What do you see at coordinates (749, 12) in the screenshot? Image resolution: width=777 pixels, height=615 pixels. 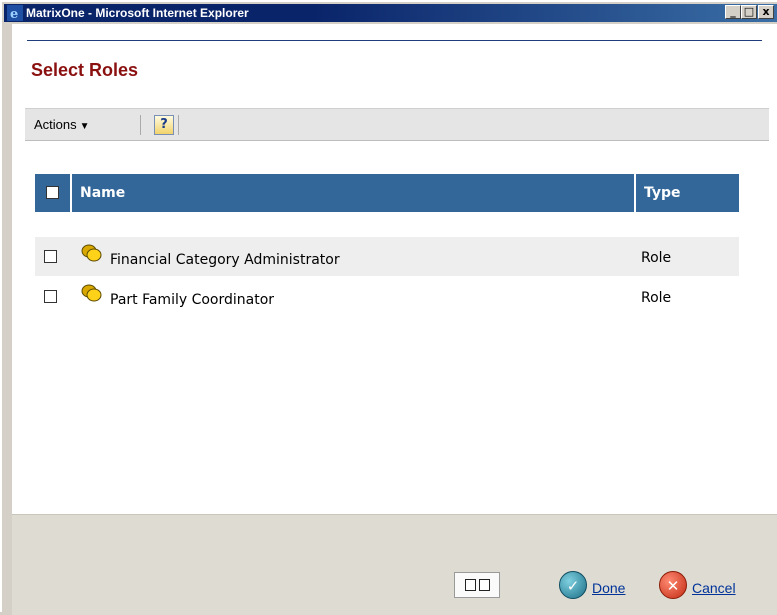 I see `maximize-button: □` at bounding box center [749, 12].